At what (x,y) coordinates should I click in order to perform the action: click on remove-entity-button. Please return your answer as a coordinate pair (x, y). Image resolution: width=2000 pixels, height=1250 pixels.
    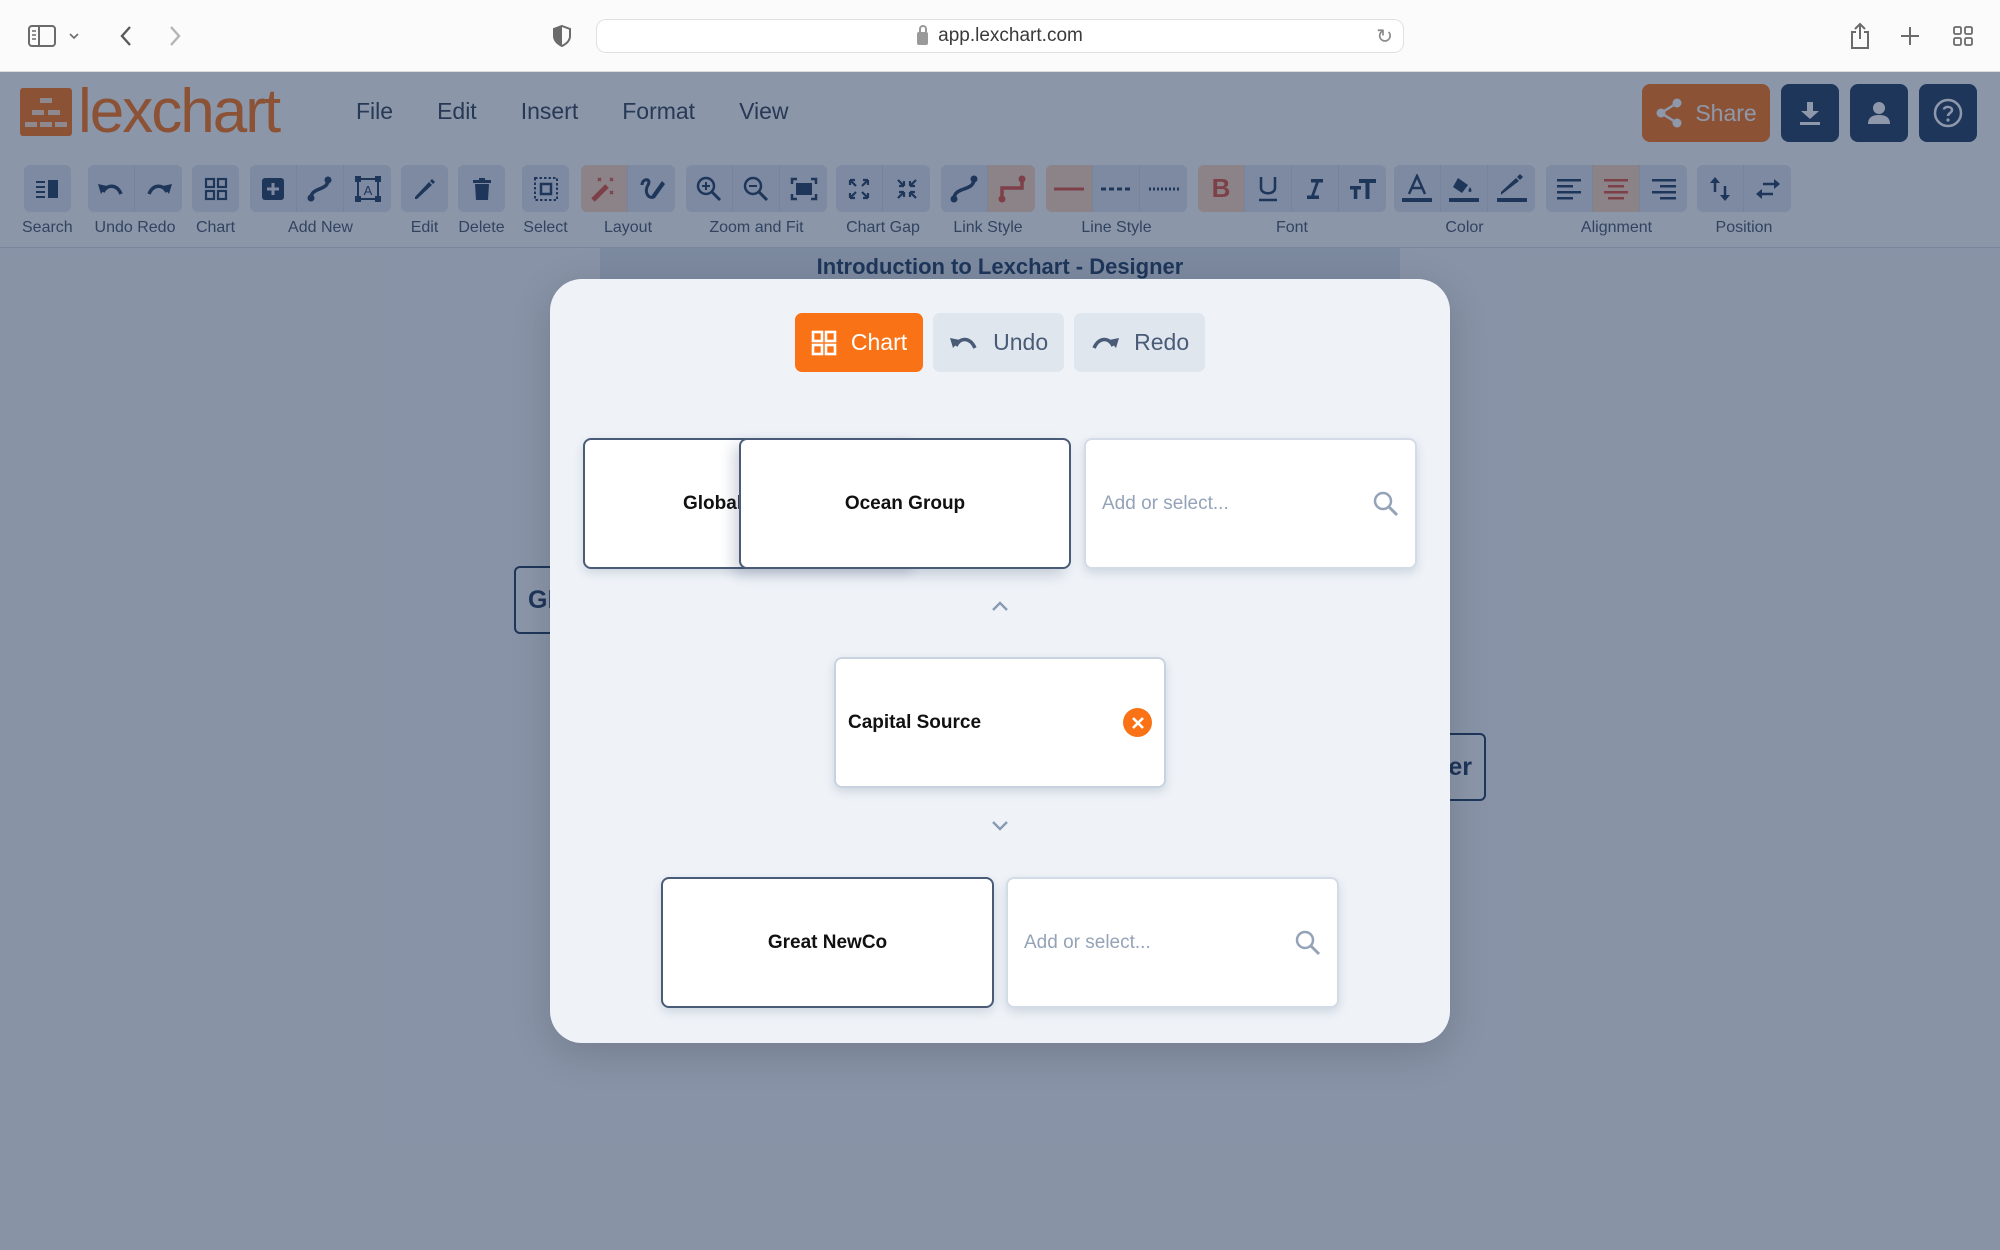
    Looking at the image, I should click on (1137, 722).